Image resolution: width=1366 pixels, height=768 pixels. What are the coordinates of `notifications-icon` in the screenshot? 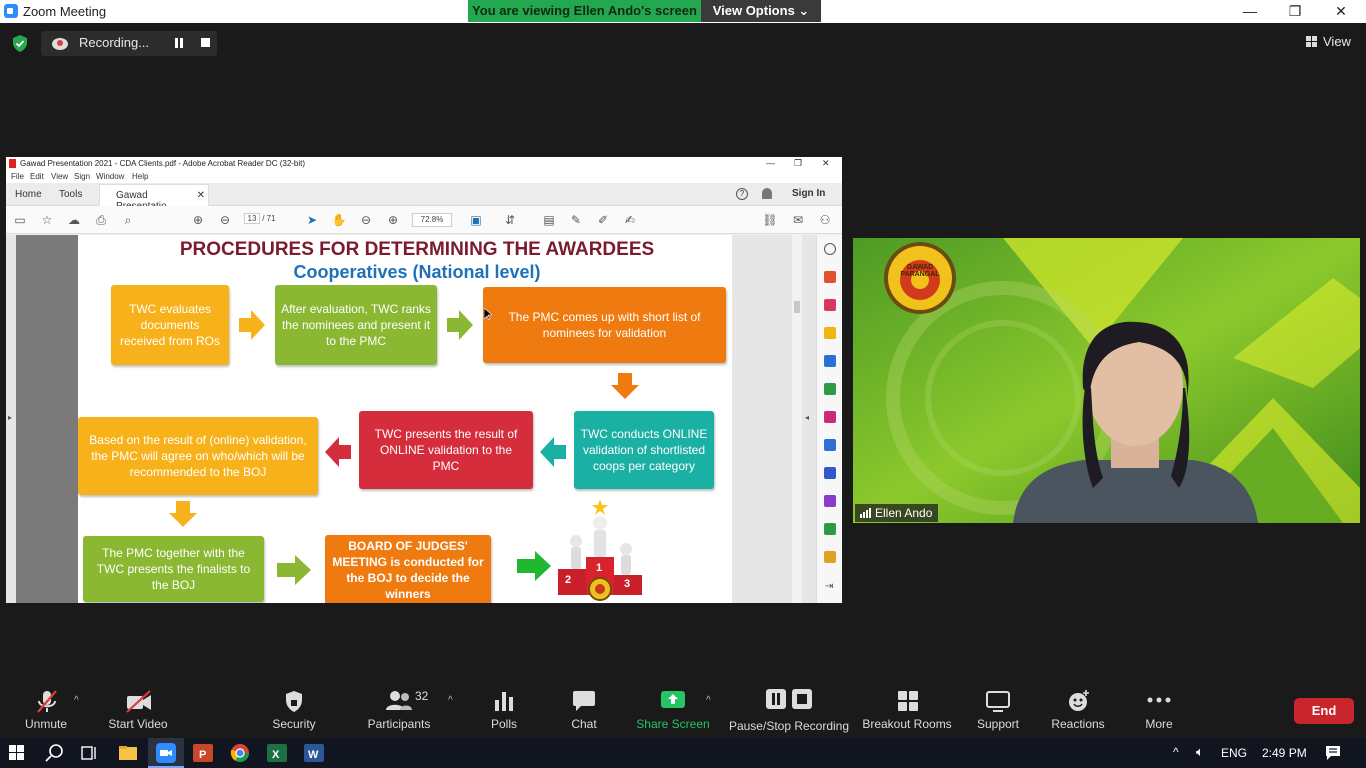 It's located at (1333, 753).